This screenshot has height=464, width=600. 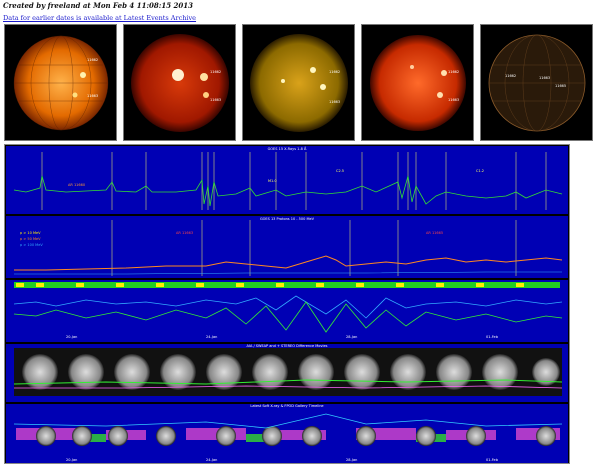 What do you see at coordinates (184, 233) in the screenshot?
I see `event-label: AR 11663` at bounding box center [184, 233].